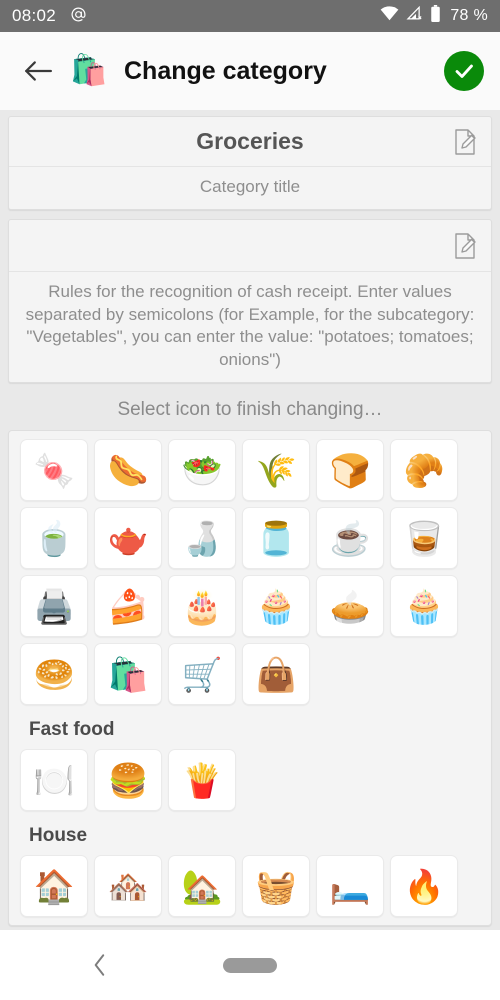 This screenshot has height=1000, width=500. I want to click on candy-icon: 🍬, so click(54, 470).